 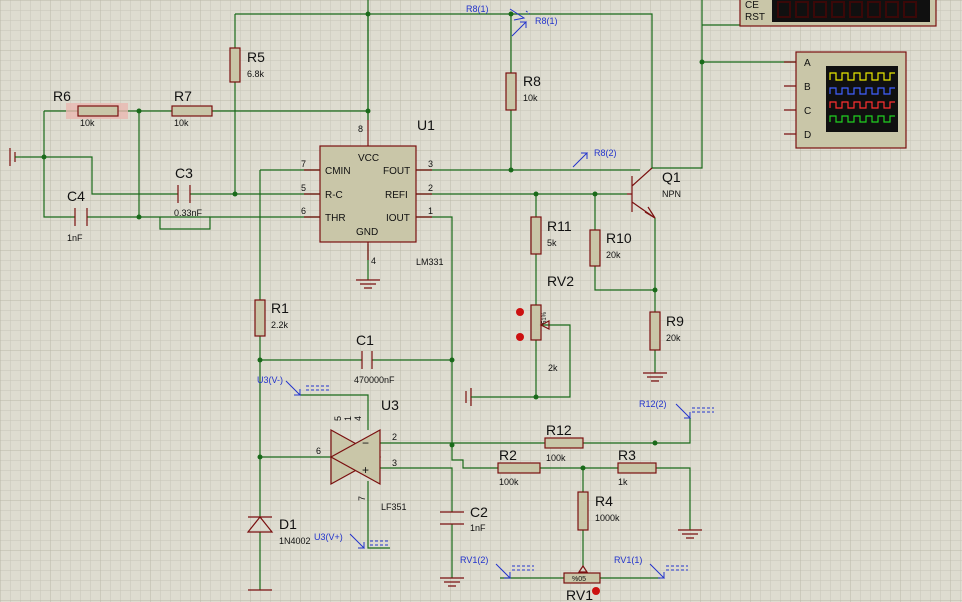 I want to click on probe-label-r8-1-top: R8(1), so click(x=477, y=9).